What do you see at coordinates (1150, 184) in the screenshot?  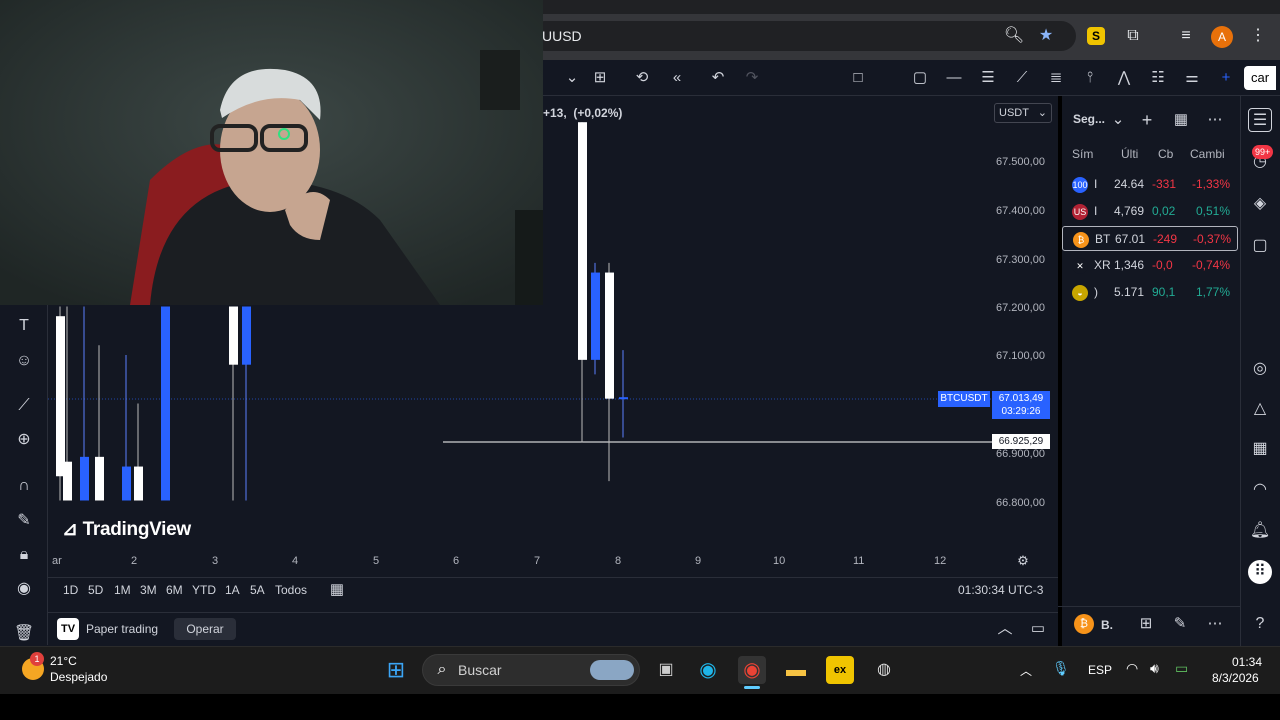 I see `watchlist-row: 100 I 24.64 -331 -1,33%` at bounding box center [1150, 184].